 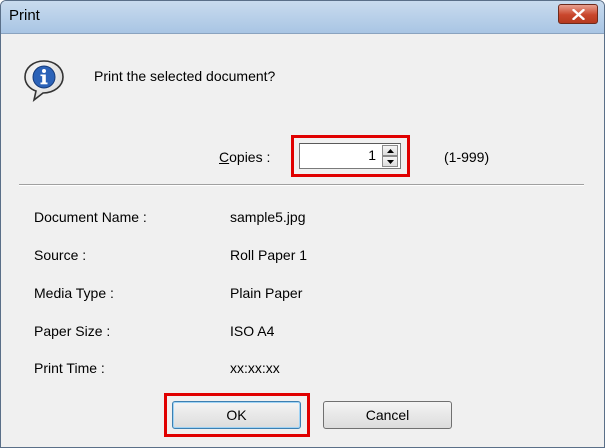 I want to click on paper-size-value: ISO A4, so click(x=252, y=331).